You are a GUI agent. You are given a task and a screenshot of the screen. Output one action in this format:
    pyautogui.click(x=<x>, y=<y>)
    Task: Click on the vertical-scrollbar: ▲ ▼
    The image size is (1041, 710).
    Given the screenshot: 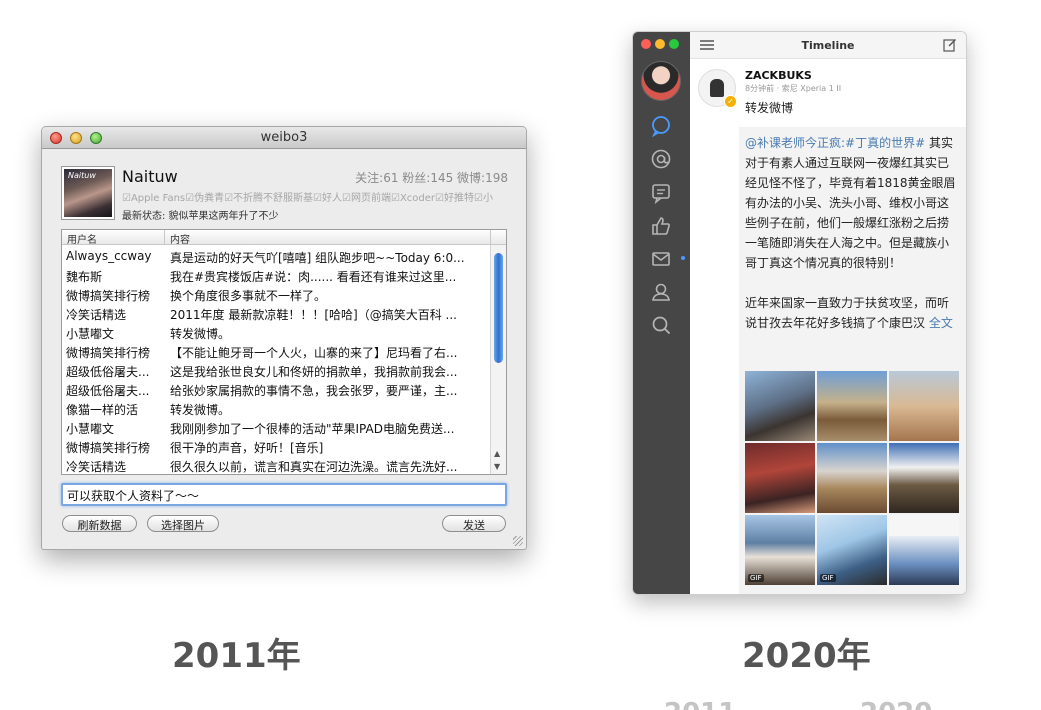 What is the action you would take?
    pyautogui.click(x=498, y=359)
    